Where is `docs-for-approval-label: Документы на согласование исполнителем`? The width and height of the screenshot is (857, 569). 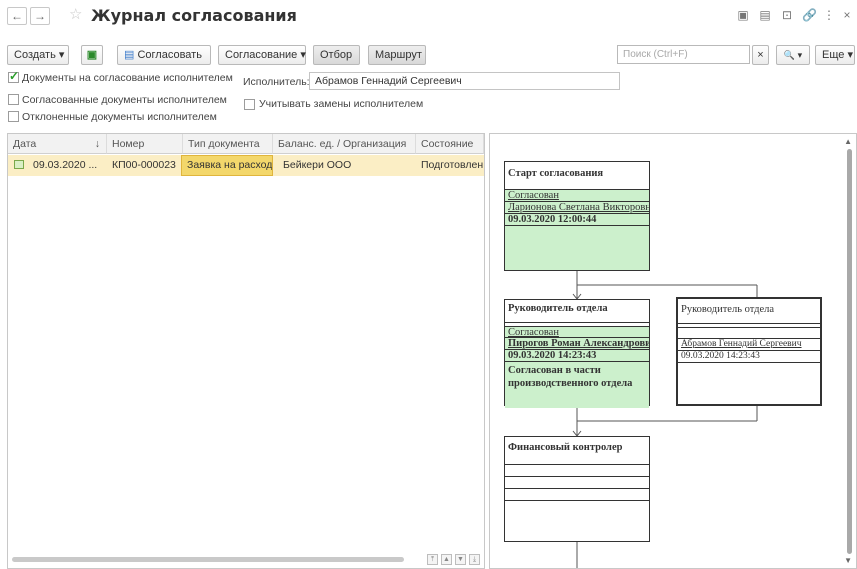 docs-for-approval-label: Документы на согласование исполнителем is located at coordinates (127, 78).